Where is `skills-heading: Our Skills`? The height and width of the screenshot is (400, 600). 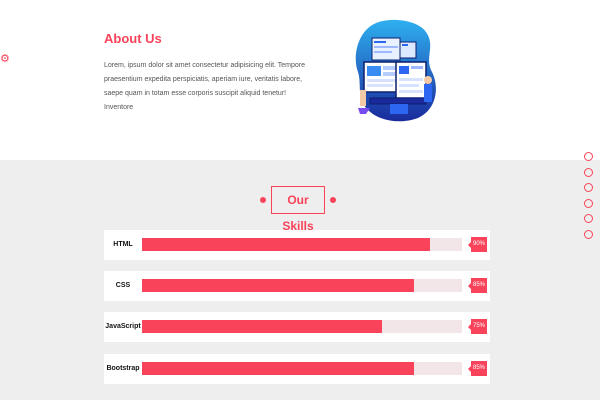 skills-heading: Our Skills is located at coordinates (300, 209).